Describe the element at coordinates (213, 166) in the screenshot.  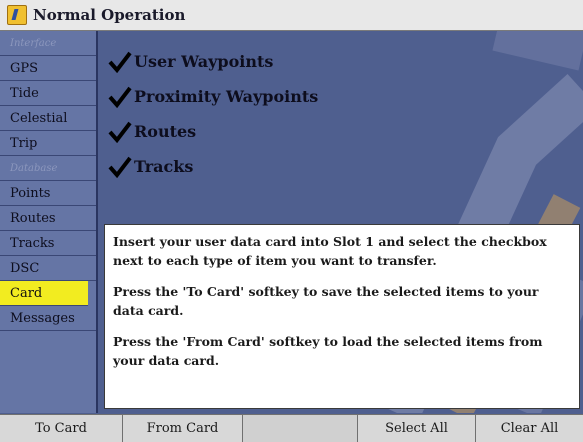
I see `option-tracks: Tracks` at that location.